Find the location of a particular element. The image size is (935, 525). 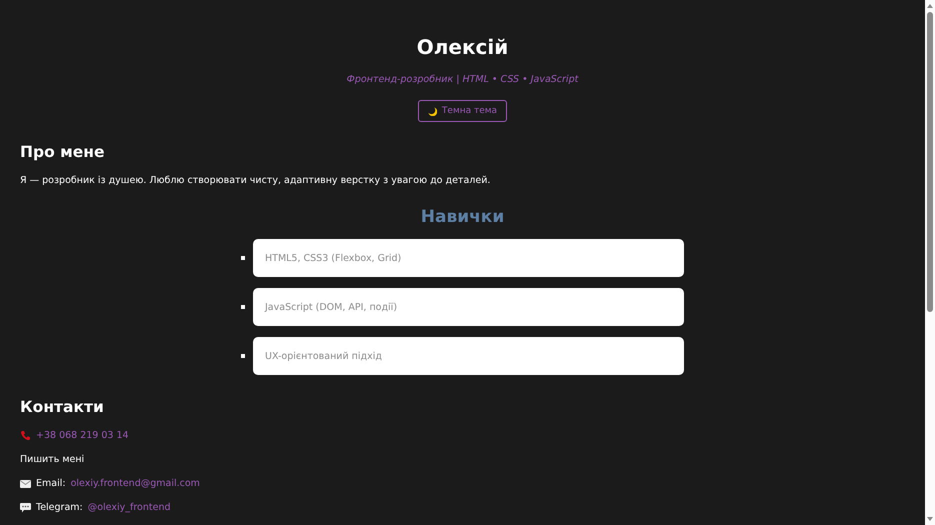

speech-bubble-icon is located at coordinates (25, 507).